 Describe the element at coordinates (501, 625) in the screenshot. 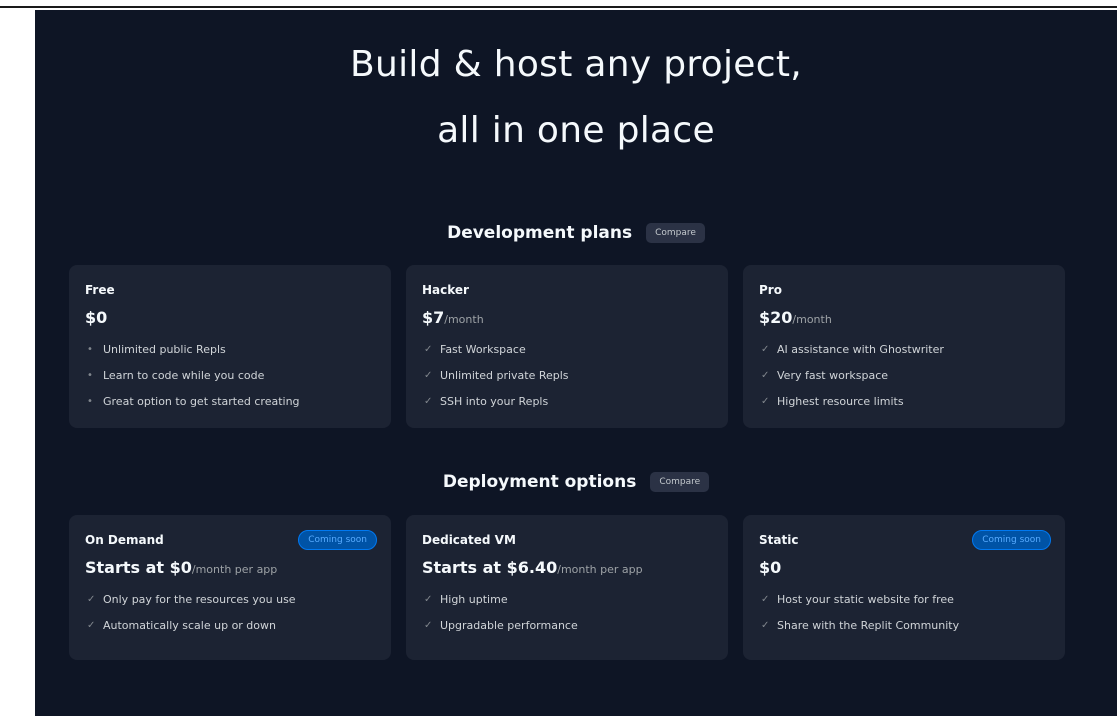

I see `feature-item: ✓ Upgradable performance` at that location.